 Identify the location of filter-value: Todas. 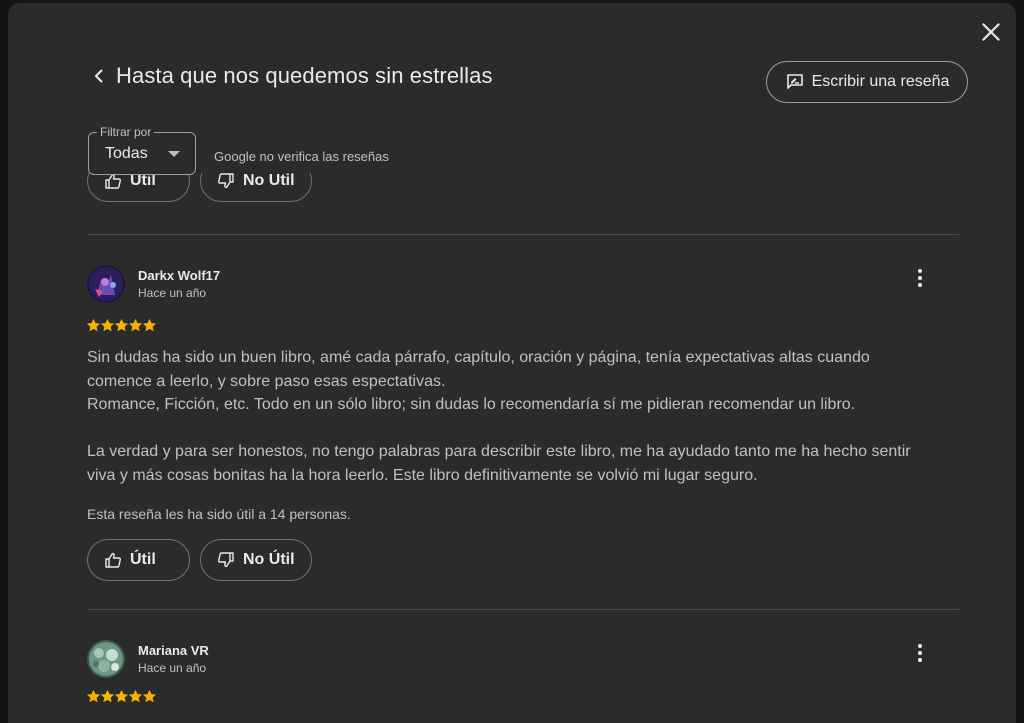
(126, 153).